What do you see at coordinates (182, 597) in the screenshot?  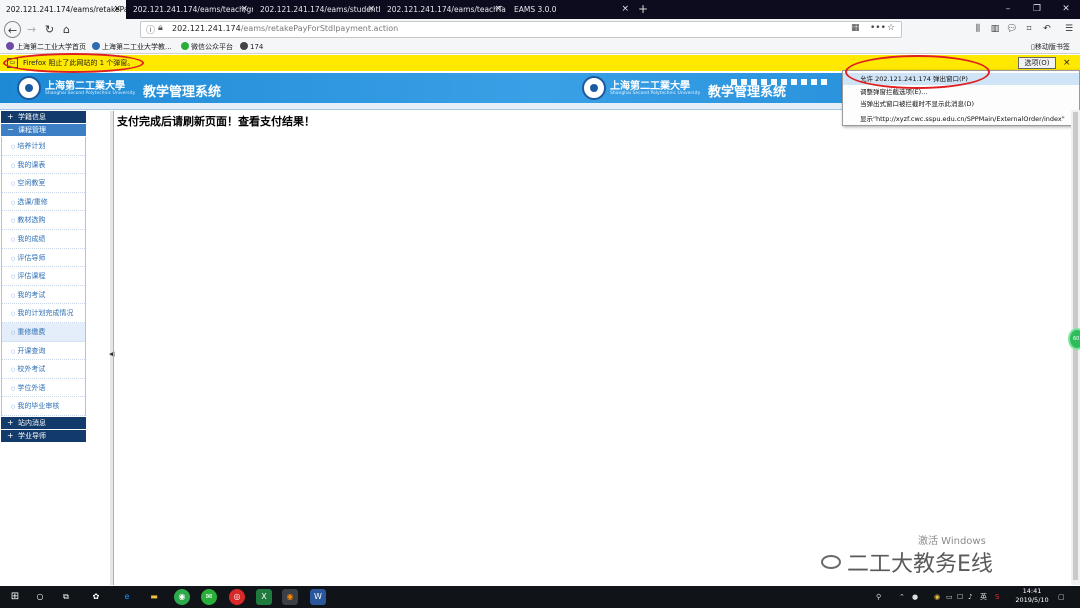 I see `browser-360-icon: ◉` at bounding box center [182, 597].